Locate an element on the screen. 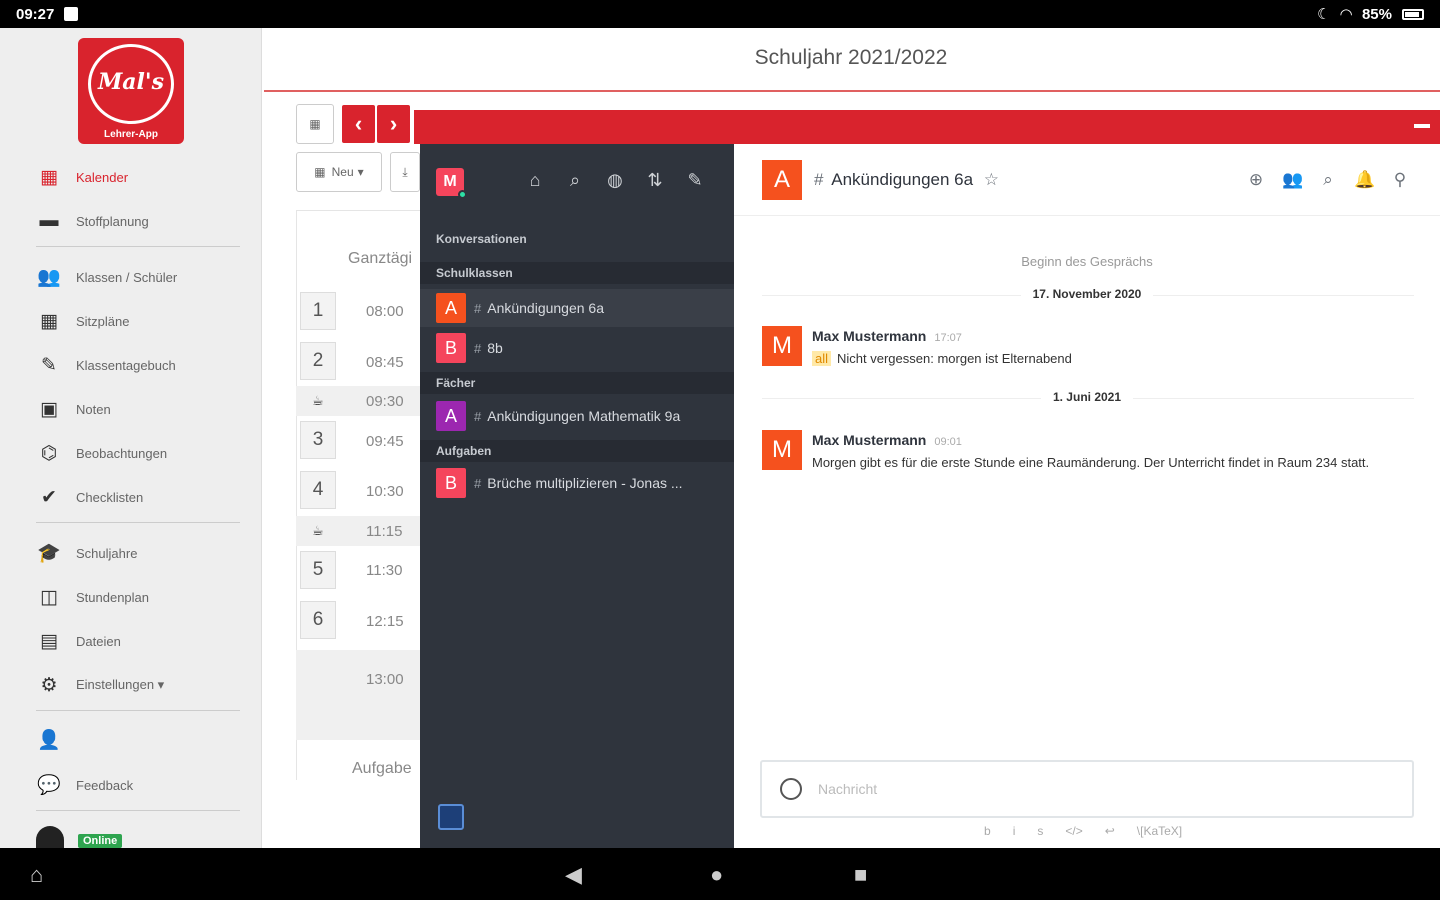 The image size is (1440, 900). period-number: 3 is located at coordinates (318, 440).